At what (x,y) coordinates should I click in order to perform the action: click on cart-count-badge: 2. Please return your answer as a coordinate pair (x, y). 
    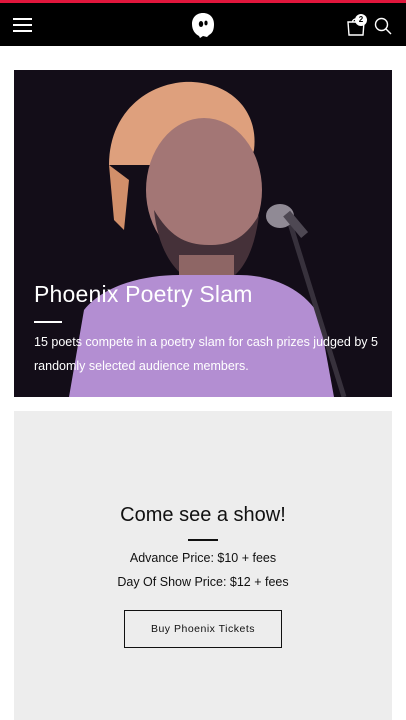
    Looking at the image, I should click on (361, 20).